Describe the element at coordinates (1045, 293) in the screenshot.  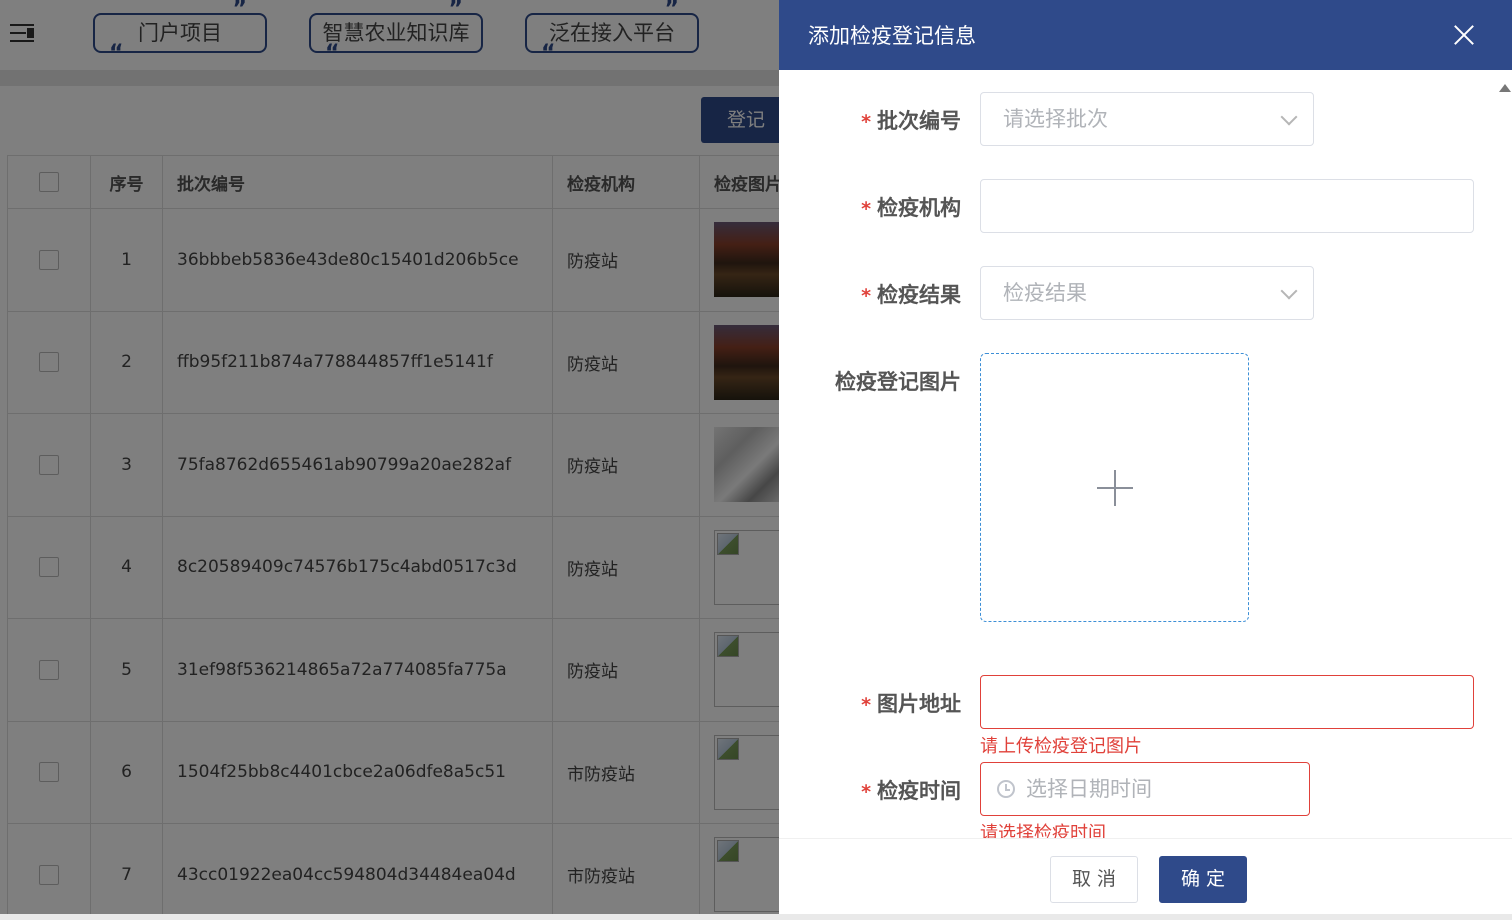
I see `result-placeholder: 检疫结果` at that location.